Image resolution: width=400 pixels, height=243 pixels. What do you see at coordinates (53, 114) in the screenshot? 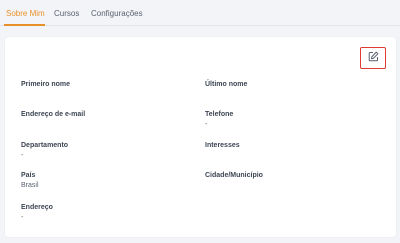
I see `email-label: Endereço de e-mail` at bounding box center [53, 114].